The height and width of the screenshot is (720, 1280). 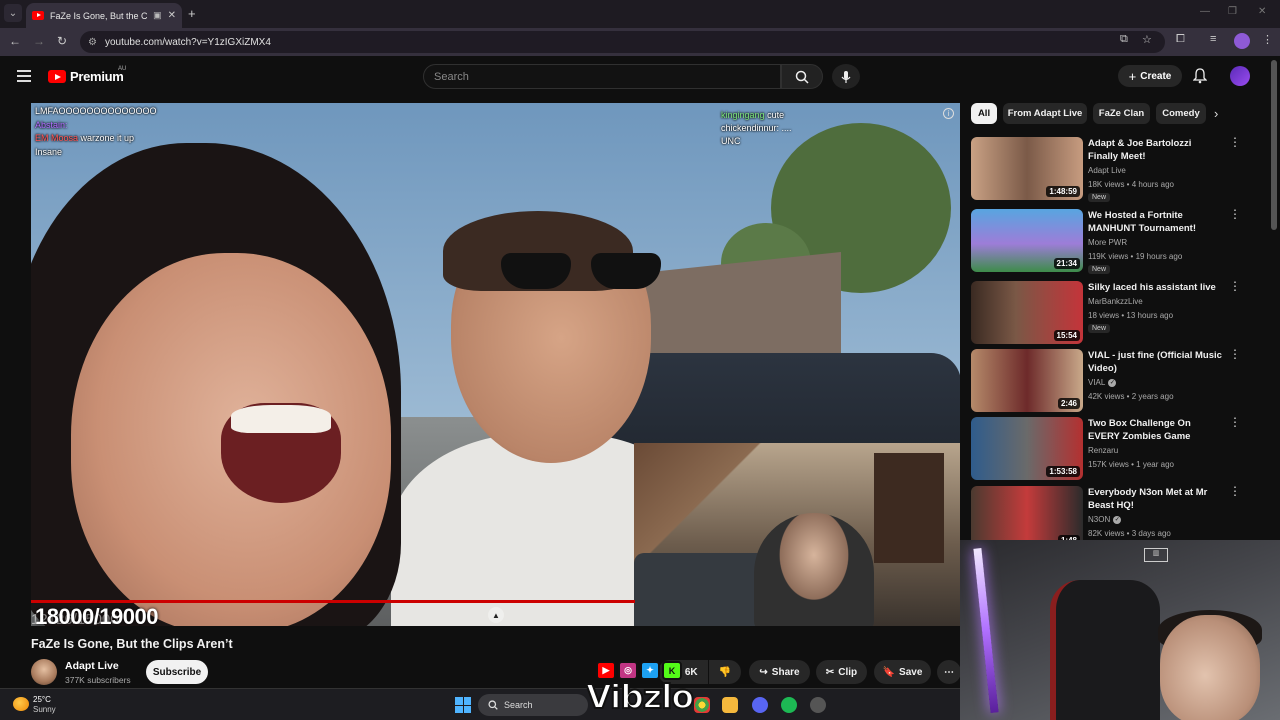 What do you see at coordinates (1027, 312) in the screenshot?
I see `video-thumbnail: 15:54` at bounding box center [1027, 312].